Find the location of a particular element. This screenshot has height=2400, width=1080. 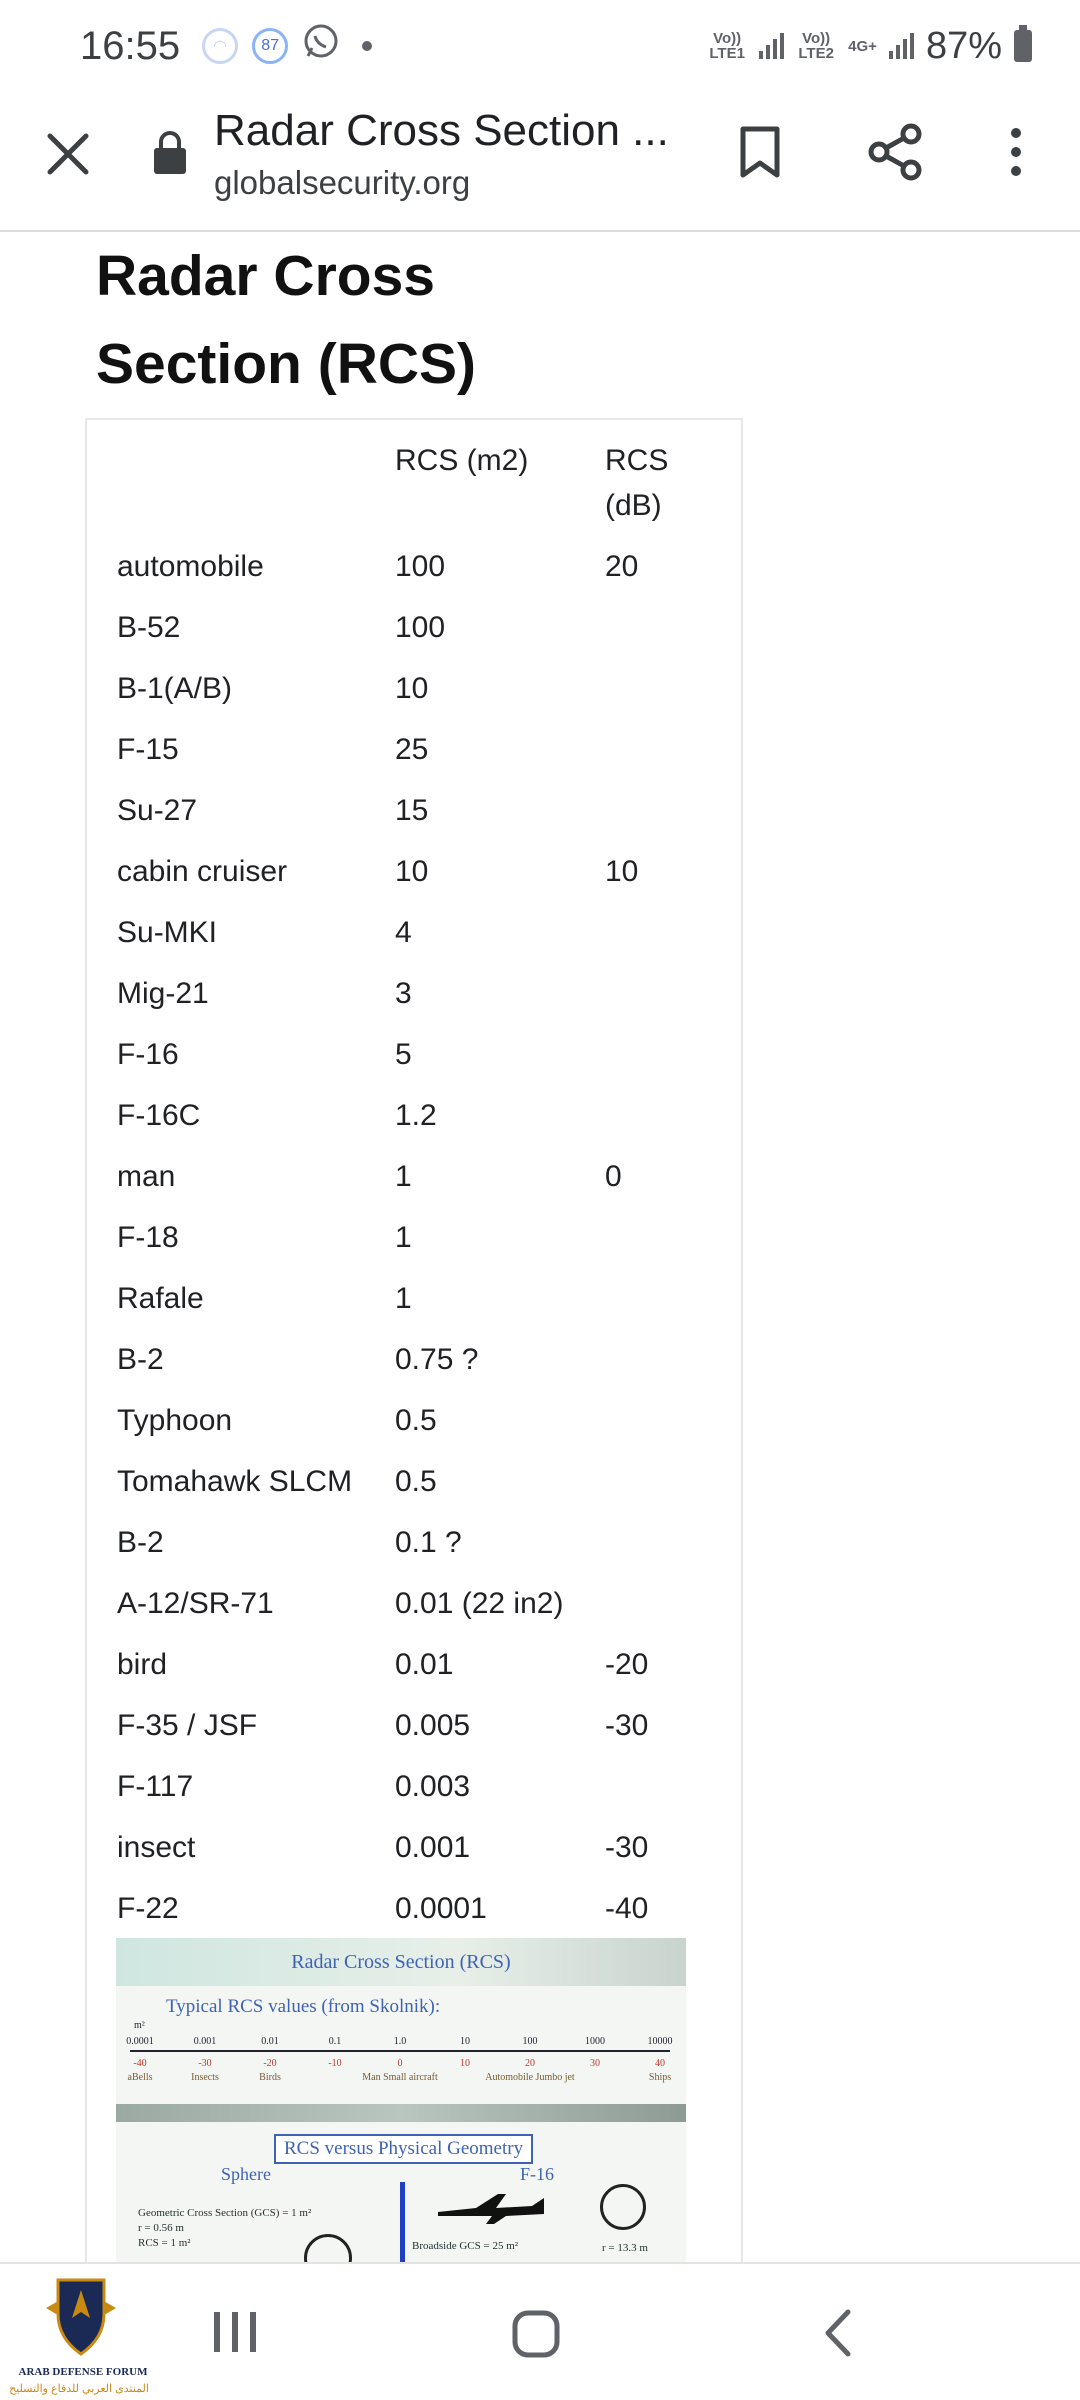

table-row: Su-MKI 4 is located at coordinates (416, 932).